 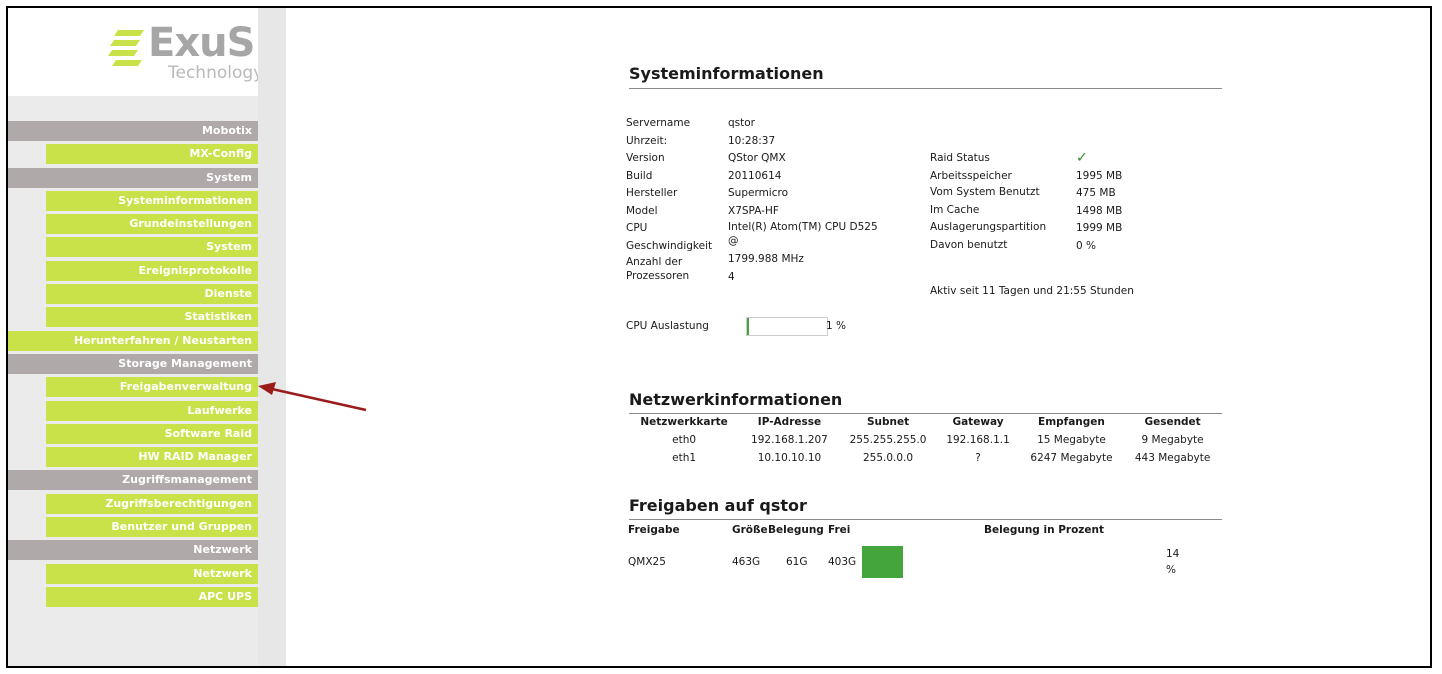 What do you see at coordinates (741, 123) in the screenshot?
I see `sysinfo-value: qstor` at bounding box center [741, 123].